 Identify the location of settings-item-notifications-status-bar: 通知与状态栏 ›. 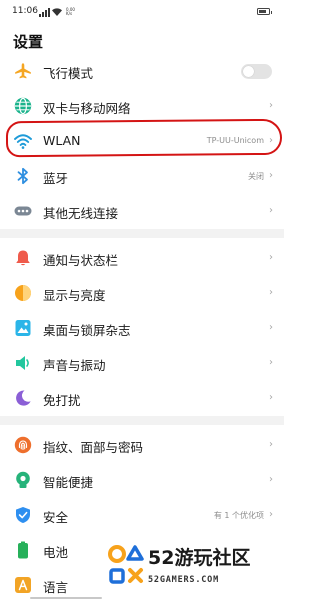
(142, 258).